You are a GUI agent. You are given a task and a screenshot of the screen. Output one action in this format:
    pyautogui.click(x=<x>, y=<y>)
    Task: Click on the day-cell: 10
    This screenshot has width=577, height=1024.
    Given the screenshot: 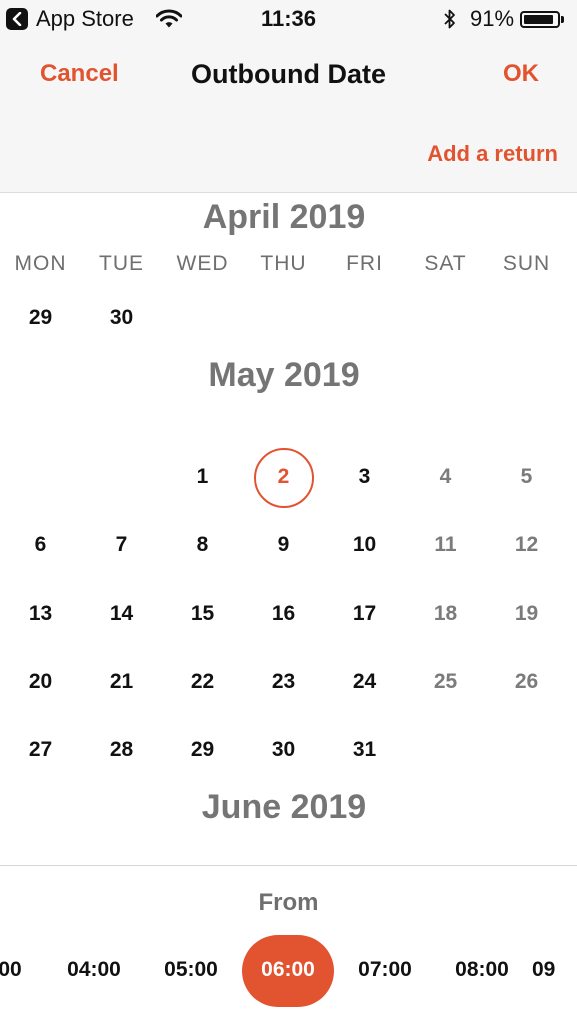 What is the action you would take?
    pyautogui.click(x=364, y=545)
    